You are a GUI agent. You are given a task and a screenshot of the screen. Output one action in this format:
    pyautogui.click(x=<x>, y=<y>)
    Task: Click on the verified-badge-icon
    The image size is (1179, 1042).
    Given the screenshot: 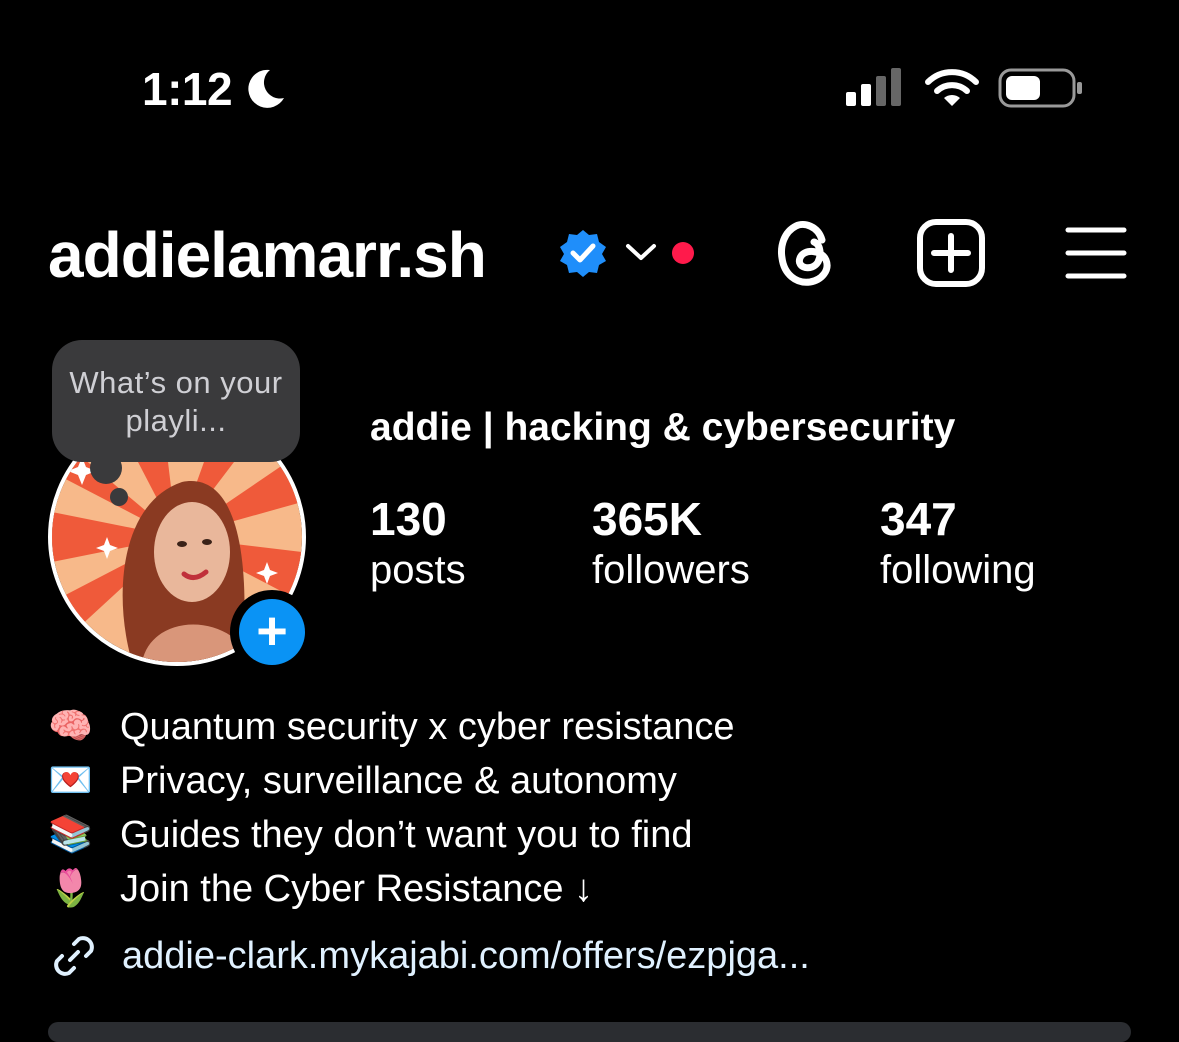 What is the action you would take?
    pyautogui.click(x=583, y=253)
    